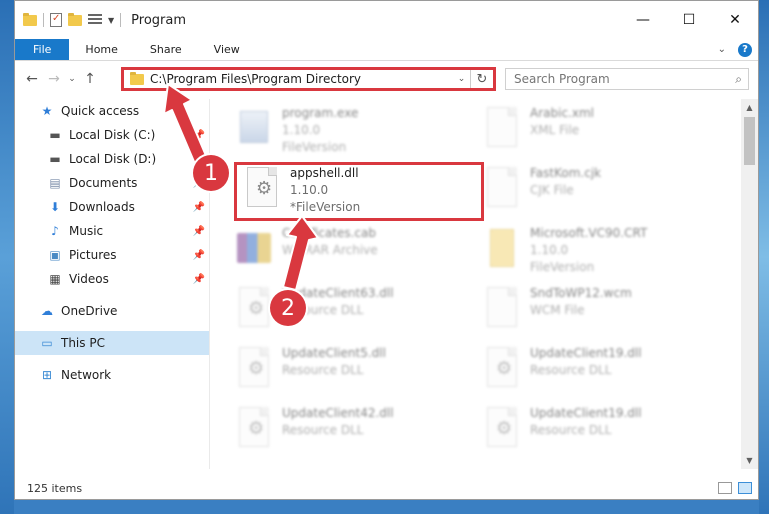 This screenshot has height=514, width=769. Describe the element at coordinates (354, 135) in the screenshot. I see `file-item: program.exe 1.10.0 FileVersion` at that location.